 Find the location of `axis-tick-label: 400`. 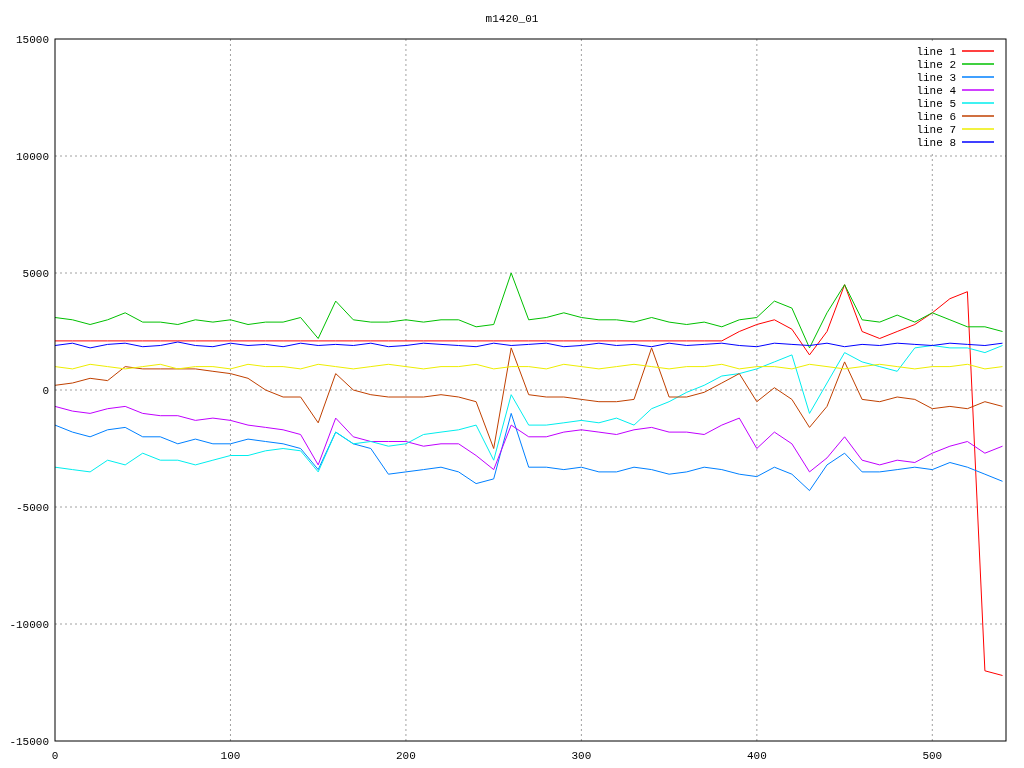

axis-tick-label: 400 is located at coordinates (756, 756).